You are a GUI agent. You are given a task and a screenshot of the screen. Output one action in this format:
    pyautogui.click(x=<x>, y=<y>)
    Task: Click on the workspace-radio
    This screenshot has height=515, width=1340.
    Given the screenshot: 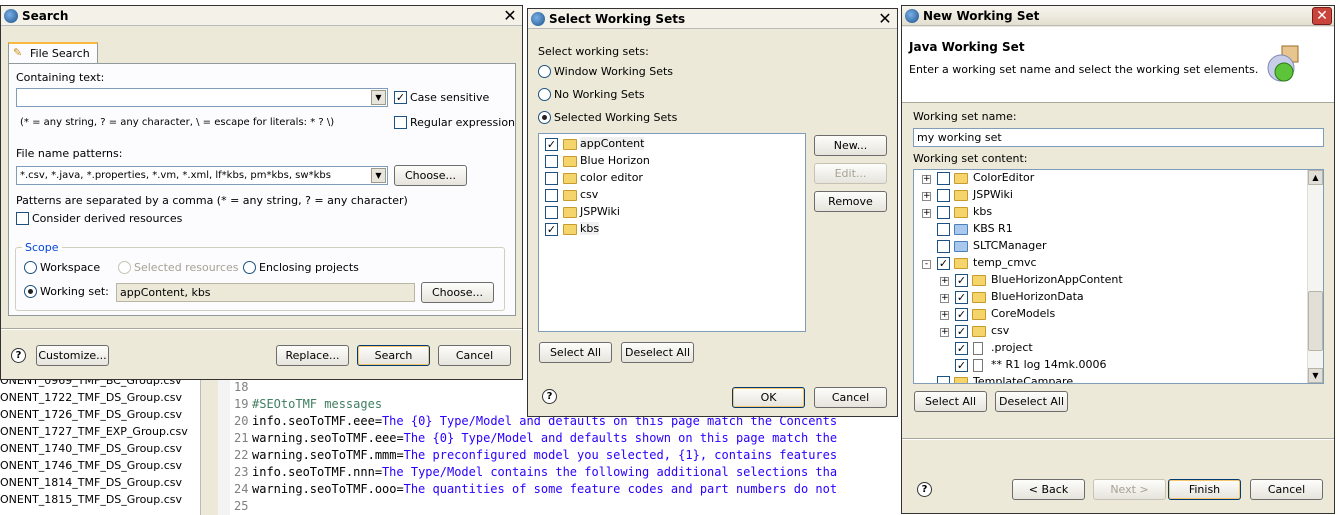 What is the action you would take?
    pyautogui.click(x=30, y=267)
    